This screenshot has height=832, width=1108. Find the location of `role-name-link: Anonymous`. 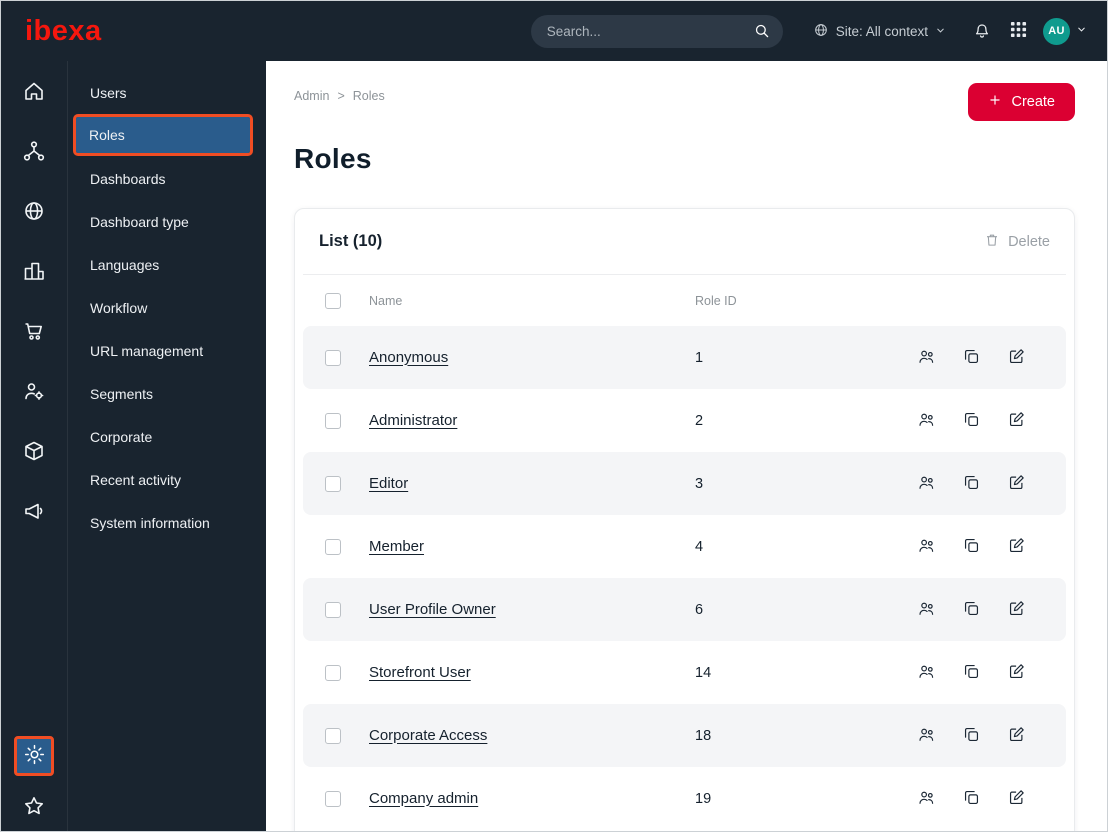

role-name-link: Anonymous is located at coordinates (408, 357).